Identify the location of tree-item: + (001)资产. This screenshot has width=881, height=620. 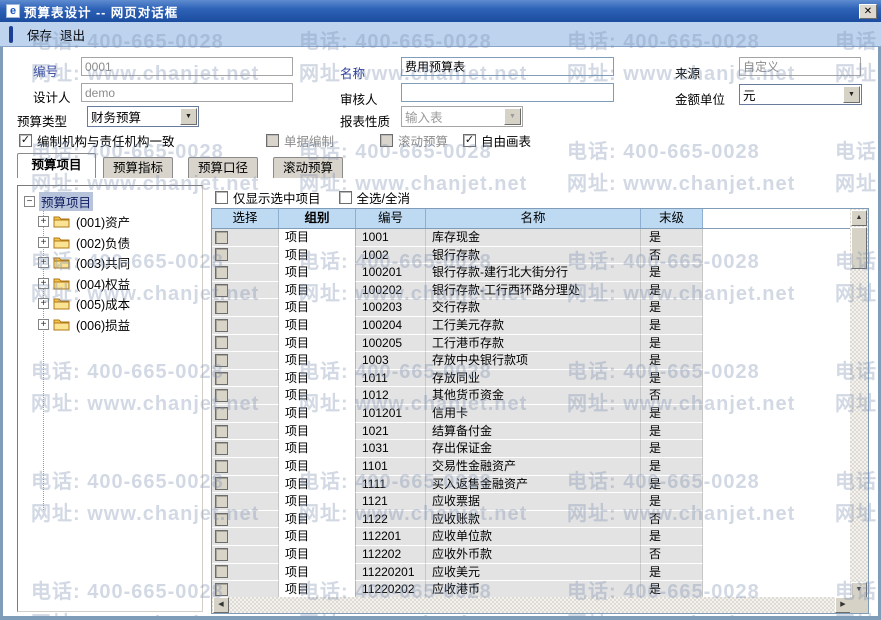
(85, 221).